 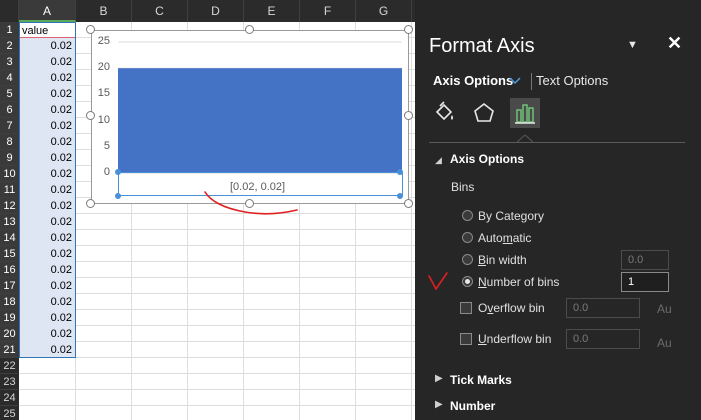 I want to click on radio-automatic, so click(x=467, y=237).